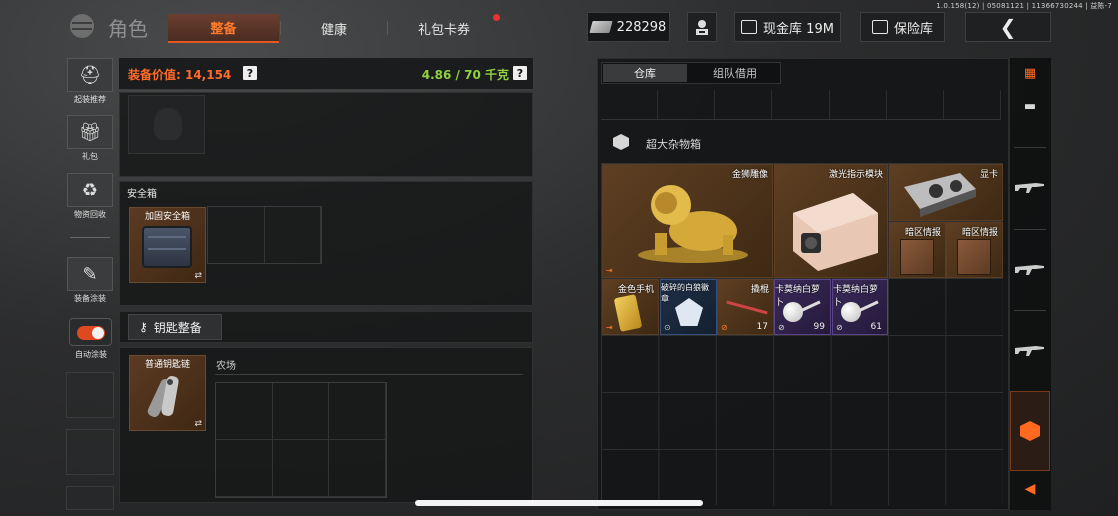  I want to click on crowbar-icon, so click(747, 307).